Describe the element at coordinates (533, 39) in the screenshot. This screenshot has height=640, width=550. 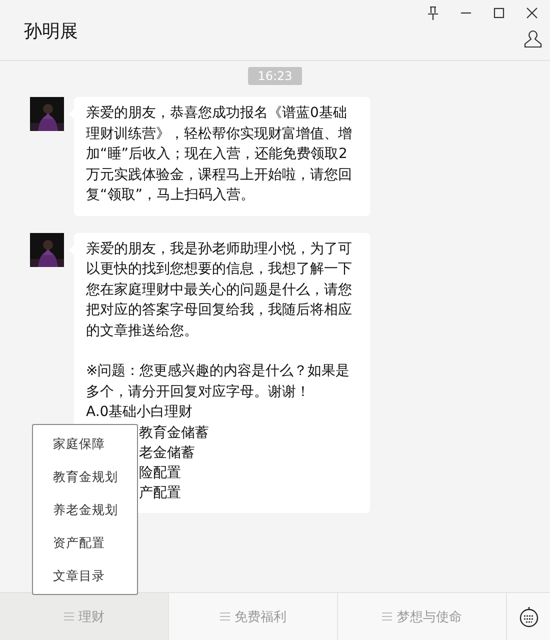
I see `person-icon` at that location.